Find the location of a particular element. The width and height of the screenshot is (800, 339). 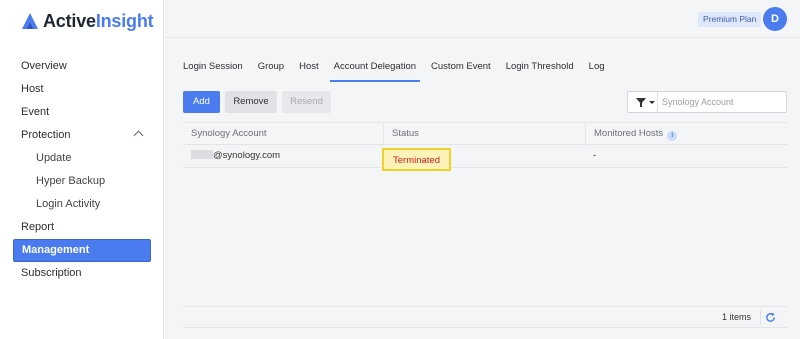

resend-button: Resend is located at coordinates (306, 102).